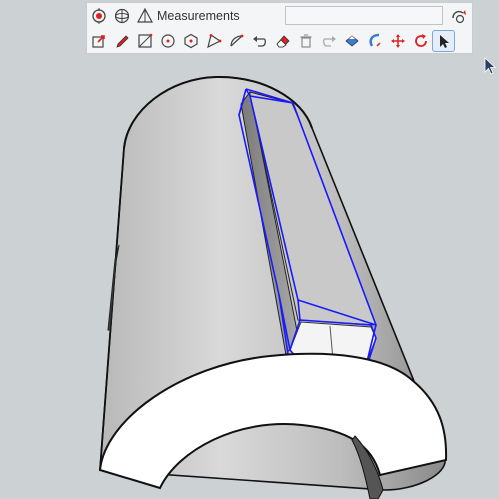  Describe the element at coordinates (198, 16) in the screenshot. I see `measurements-label: Measurements` at that location.